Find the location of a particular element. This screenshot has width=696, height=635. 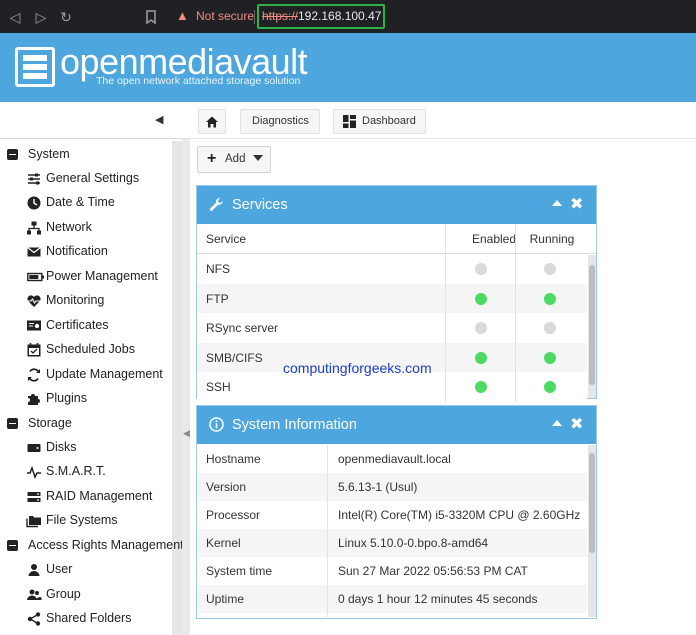

info-key: Hostname is located at coordinates (233, 459).